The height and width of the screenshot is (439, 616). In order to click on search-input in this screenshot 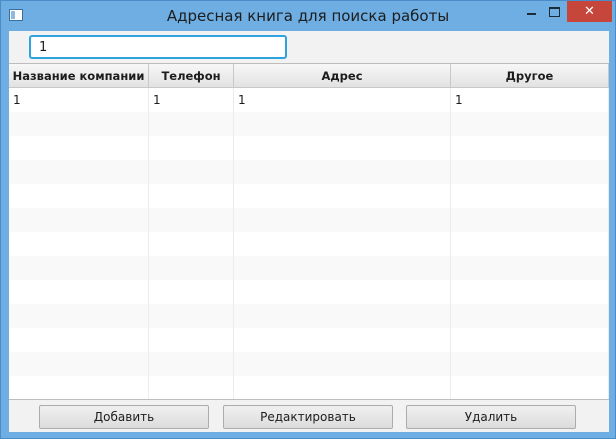, I will do `click(158, 47)`.